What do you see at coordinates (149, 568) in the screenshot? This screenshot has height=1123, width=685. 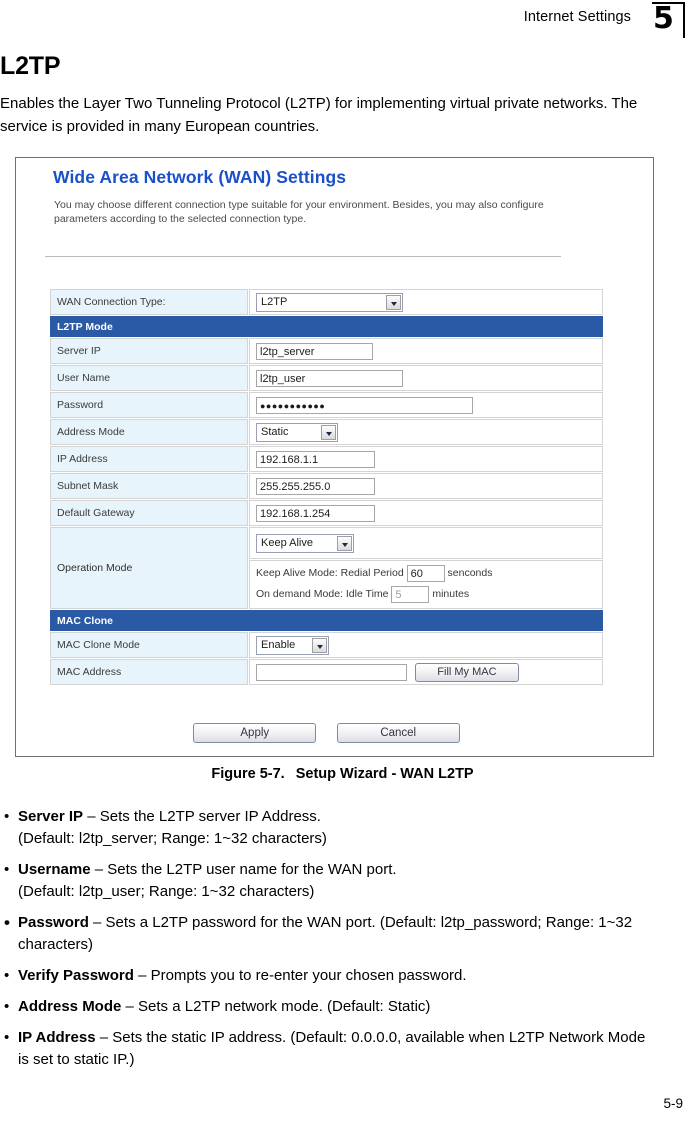 I see `operation-mode-label: Operation Mode` at bounding box center [149, 568].